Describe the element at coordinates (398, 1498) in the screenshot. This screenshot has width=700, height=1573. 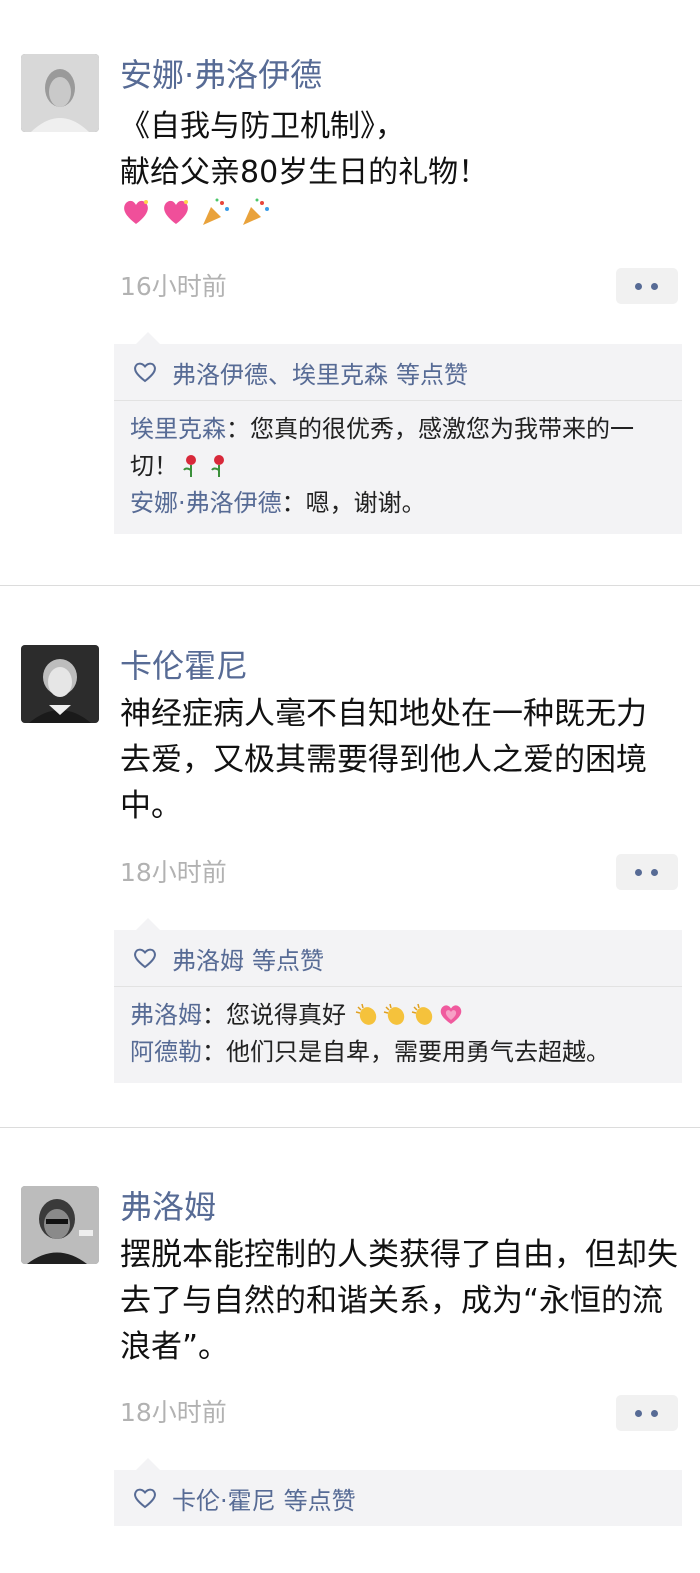
I see `likes-row: 卡伦·霍尼 等点赞` at that location.